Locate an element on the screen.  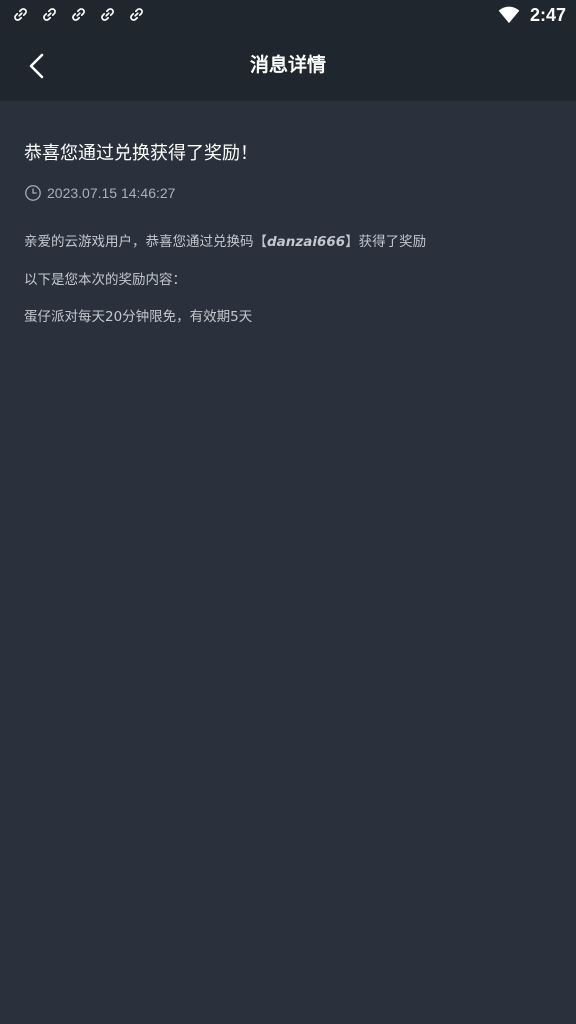
page-title: 消息详情 is located at coordinates (287, 65).